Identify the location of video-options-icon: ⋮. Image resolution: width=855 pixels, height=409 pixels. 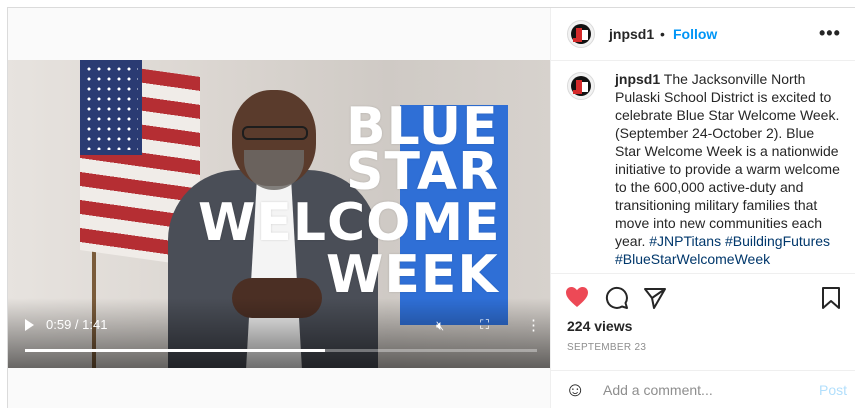
(533, 325).